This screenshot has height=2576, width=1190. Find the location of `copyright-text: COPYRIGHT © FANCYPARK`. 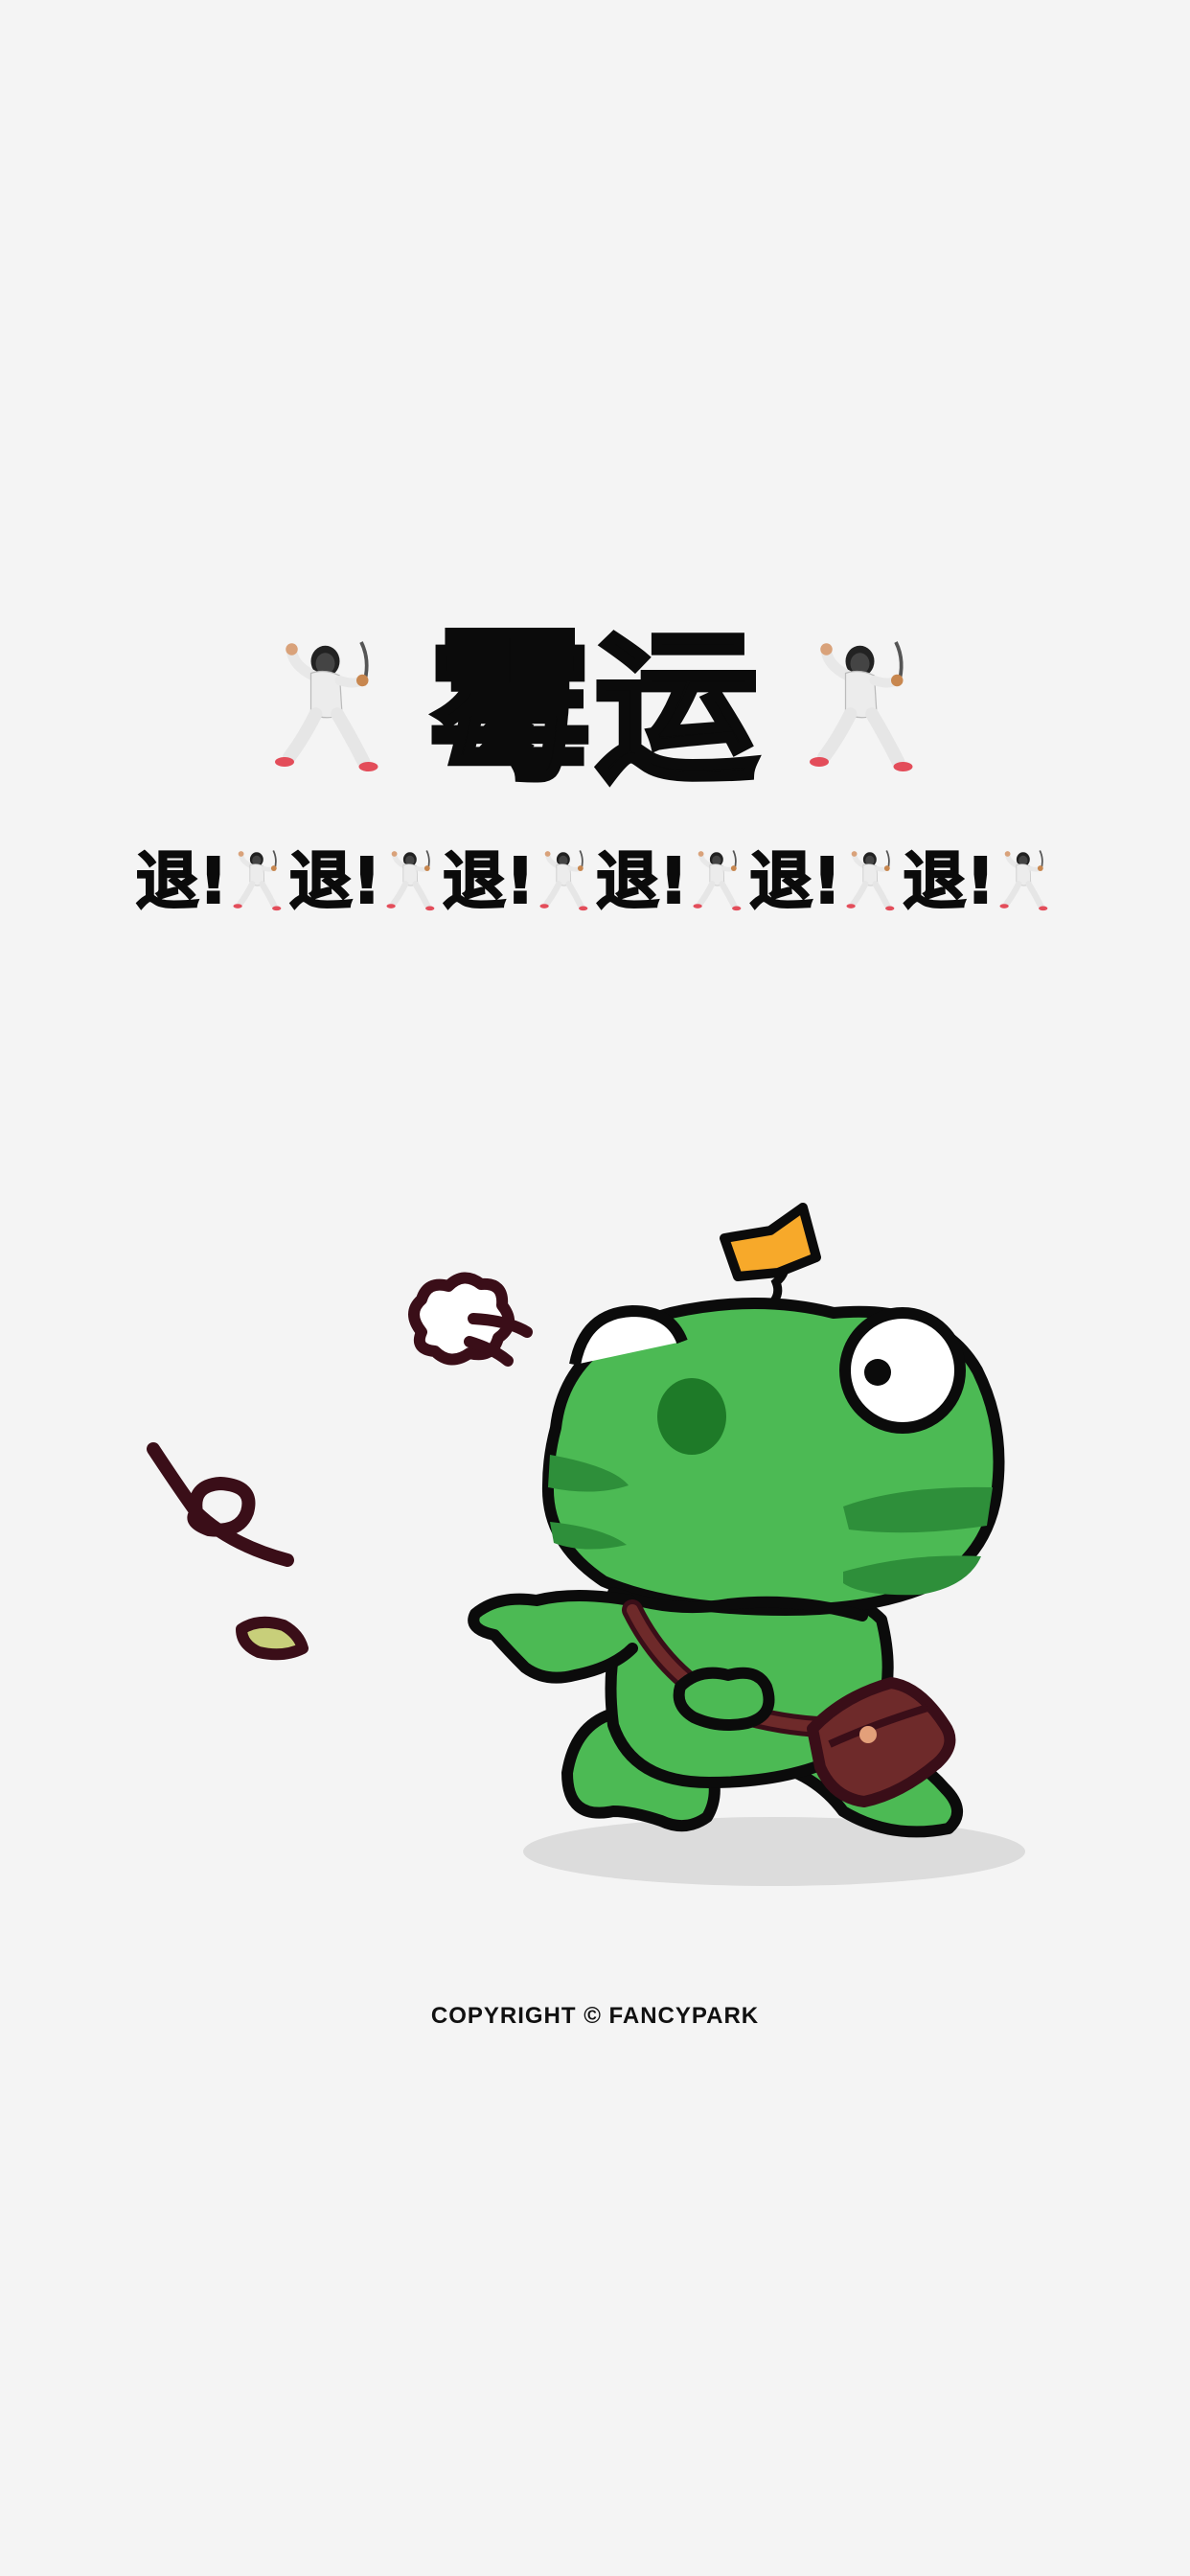

copyright-text: COPYRIGHT © FANCYPARK is located at coordinates (595, 2016).